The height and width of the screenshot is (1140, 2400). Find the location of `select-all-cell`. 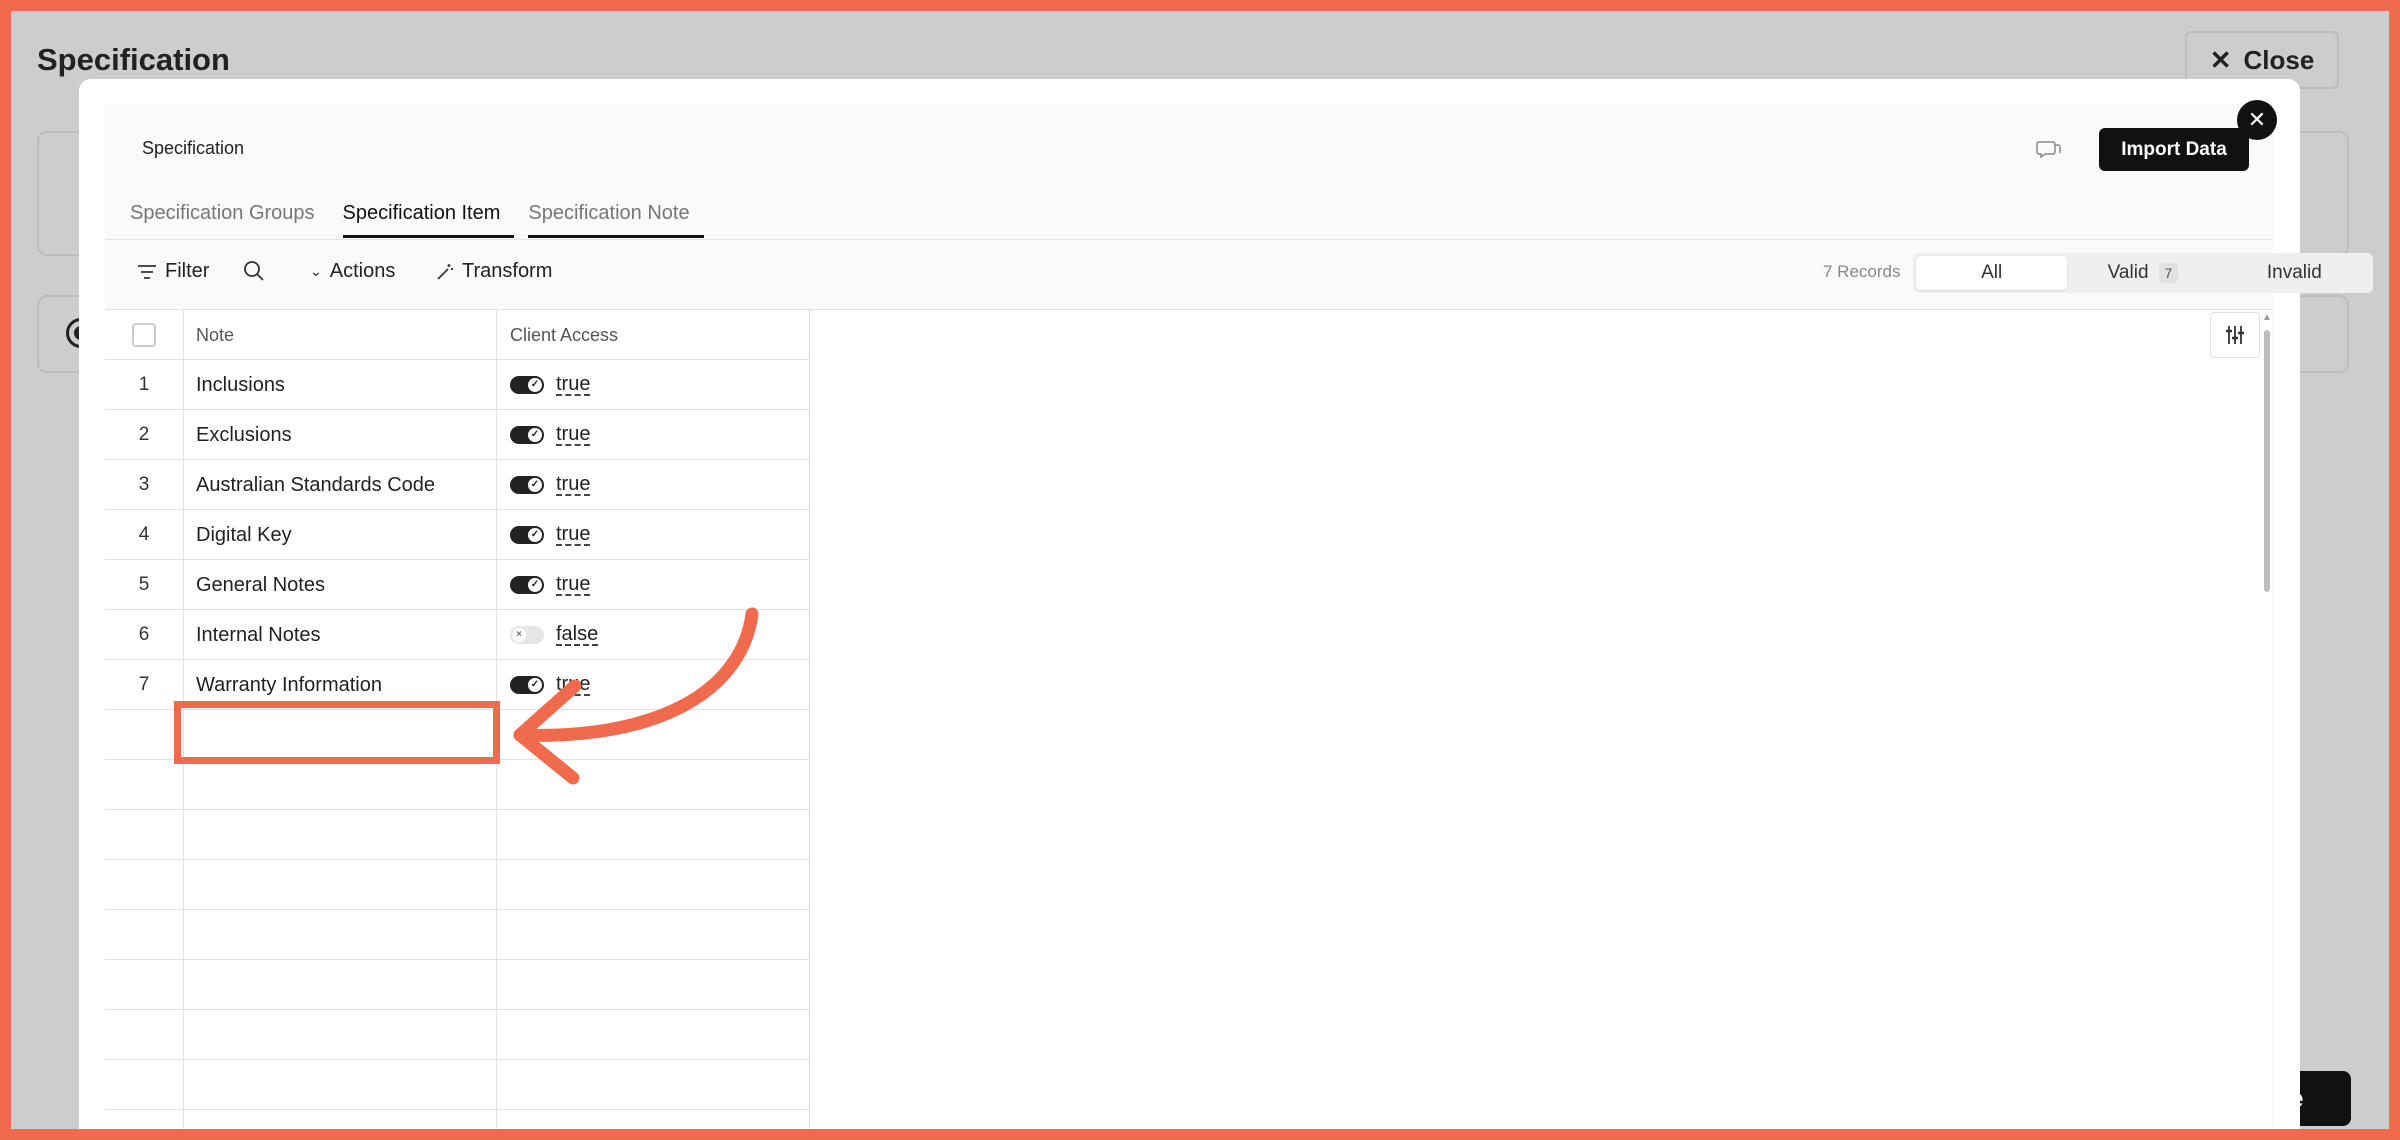

select-all-cell is located at coordinates (144, 335).